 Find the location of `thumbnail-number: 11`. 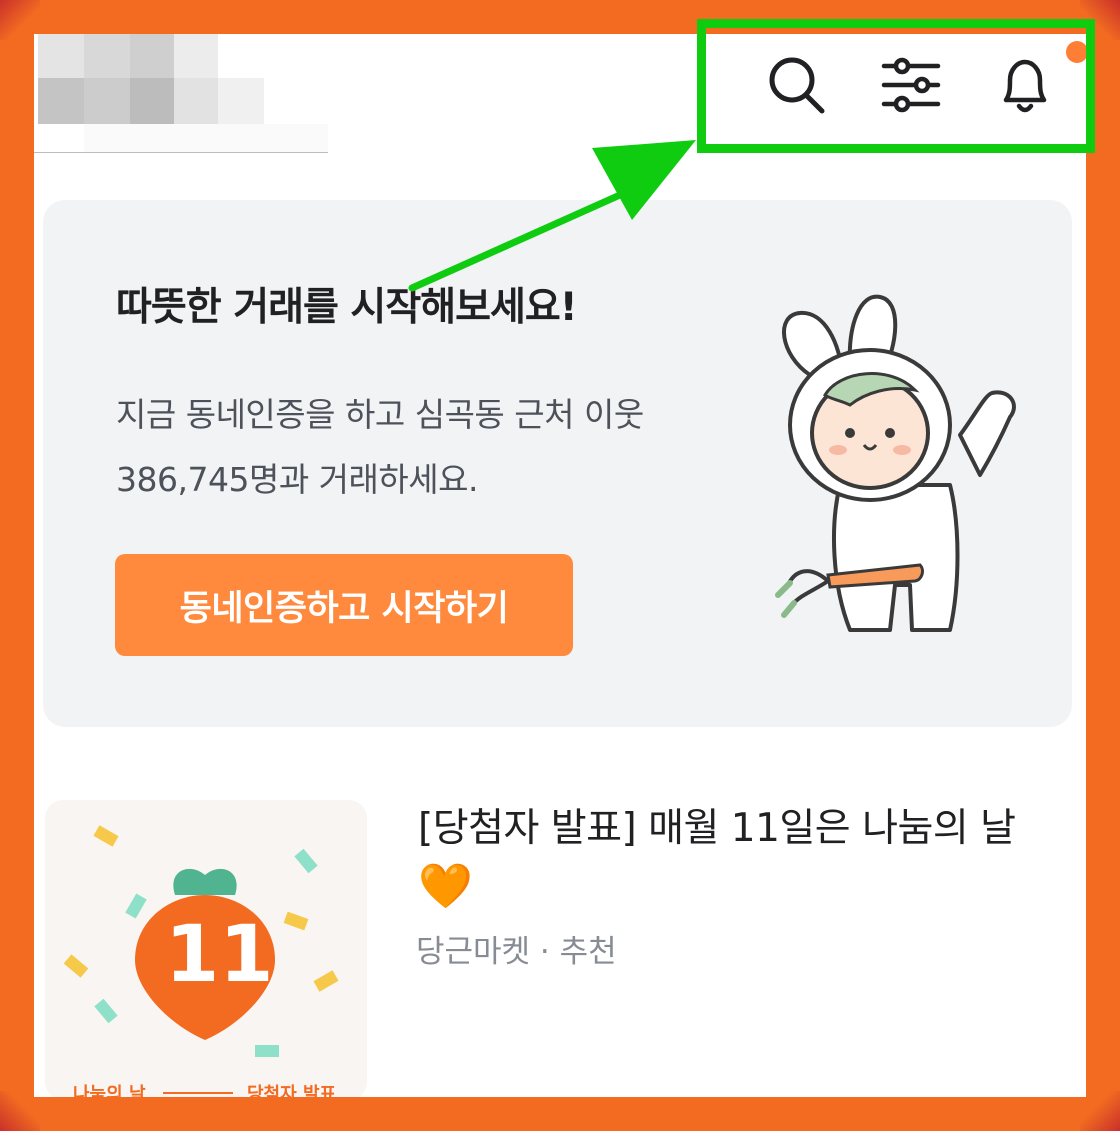

thumbnail-number: 11 is located at coordinates (219, 955).